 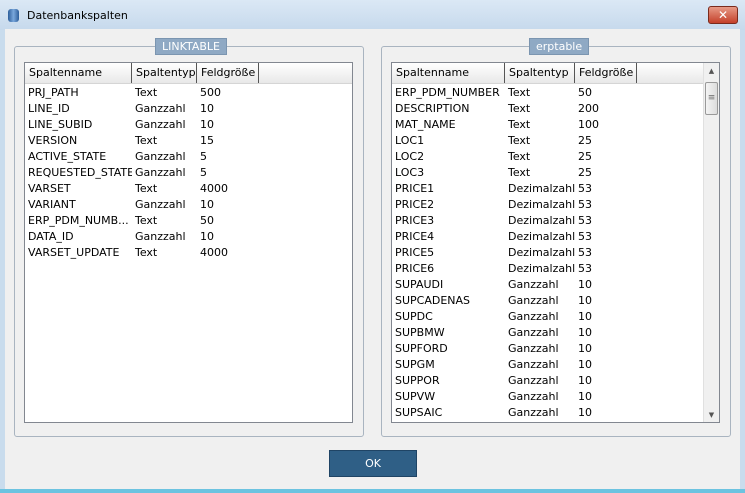 I want to click on column-name: VERSION, so click(x=53, y=140).